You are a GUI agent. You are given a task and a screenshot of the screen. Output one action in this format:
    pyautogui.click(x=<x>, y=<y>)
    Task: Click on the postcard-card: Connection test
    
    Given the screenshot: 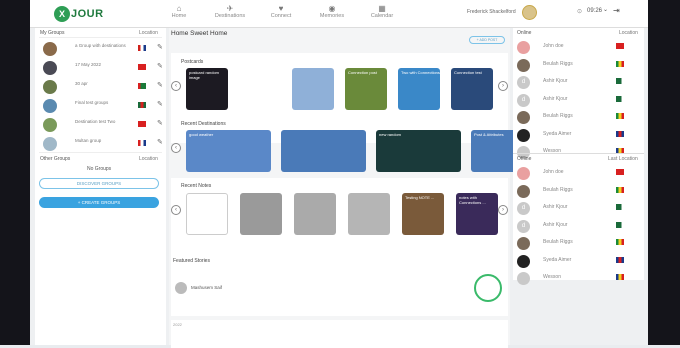 What is the action you would take?
    pyautogui.click(x=472, y=89)
    